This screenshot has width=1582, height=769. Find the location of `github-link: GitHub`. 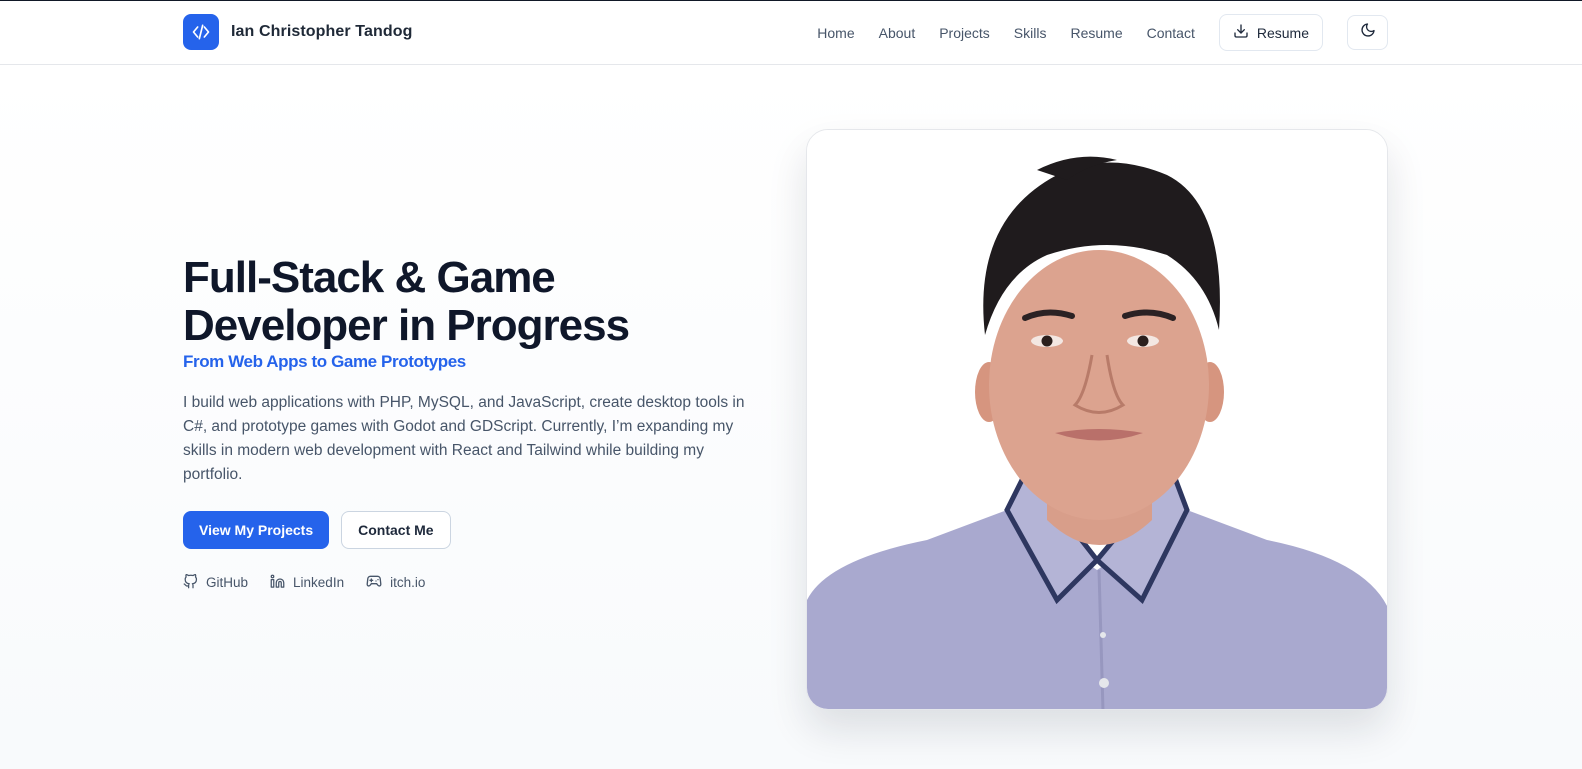

github-link: GitHub is located at coordinates (215, 582).